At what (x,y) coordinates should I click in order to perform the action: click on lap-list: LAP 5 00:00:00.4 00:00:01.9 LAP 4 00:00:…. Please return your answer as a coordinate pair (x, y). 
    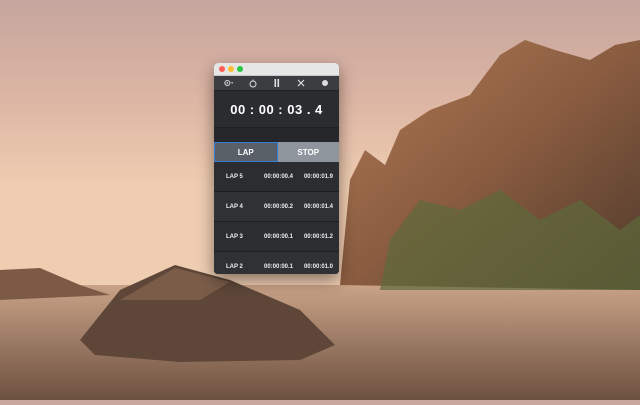
    Looking at the image, I should click on (276, 218).